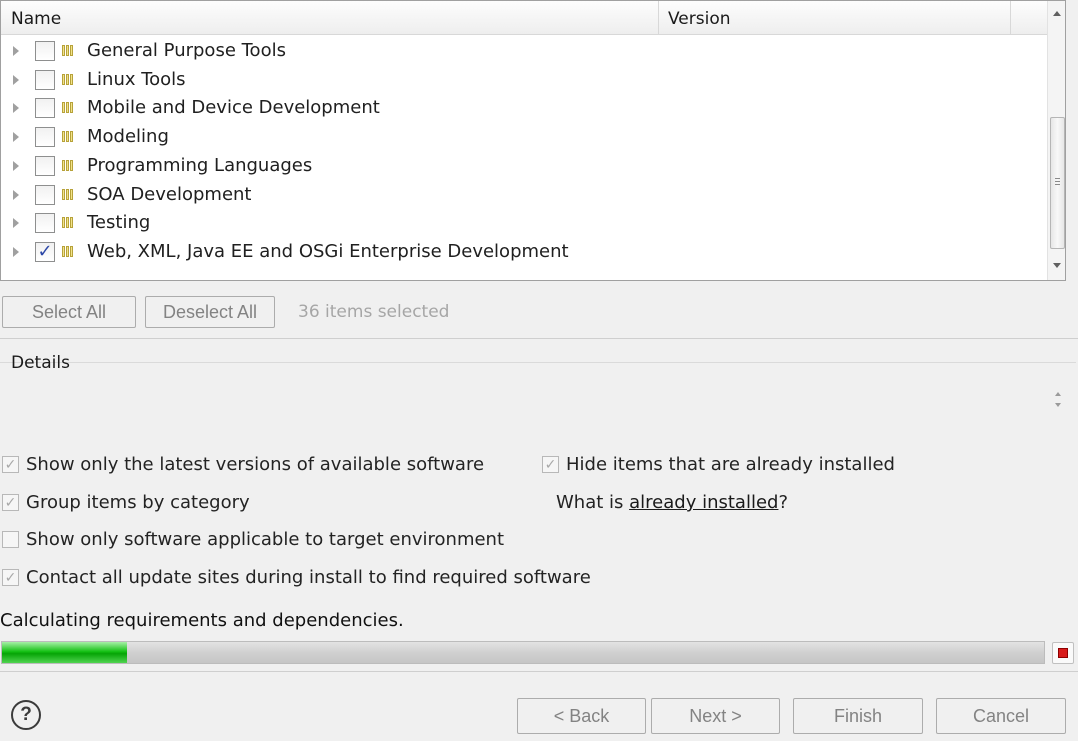  I want to click on tree-row: SOA Development, so click(524, 195).